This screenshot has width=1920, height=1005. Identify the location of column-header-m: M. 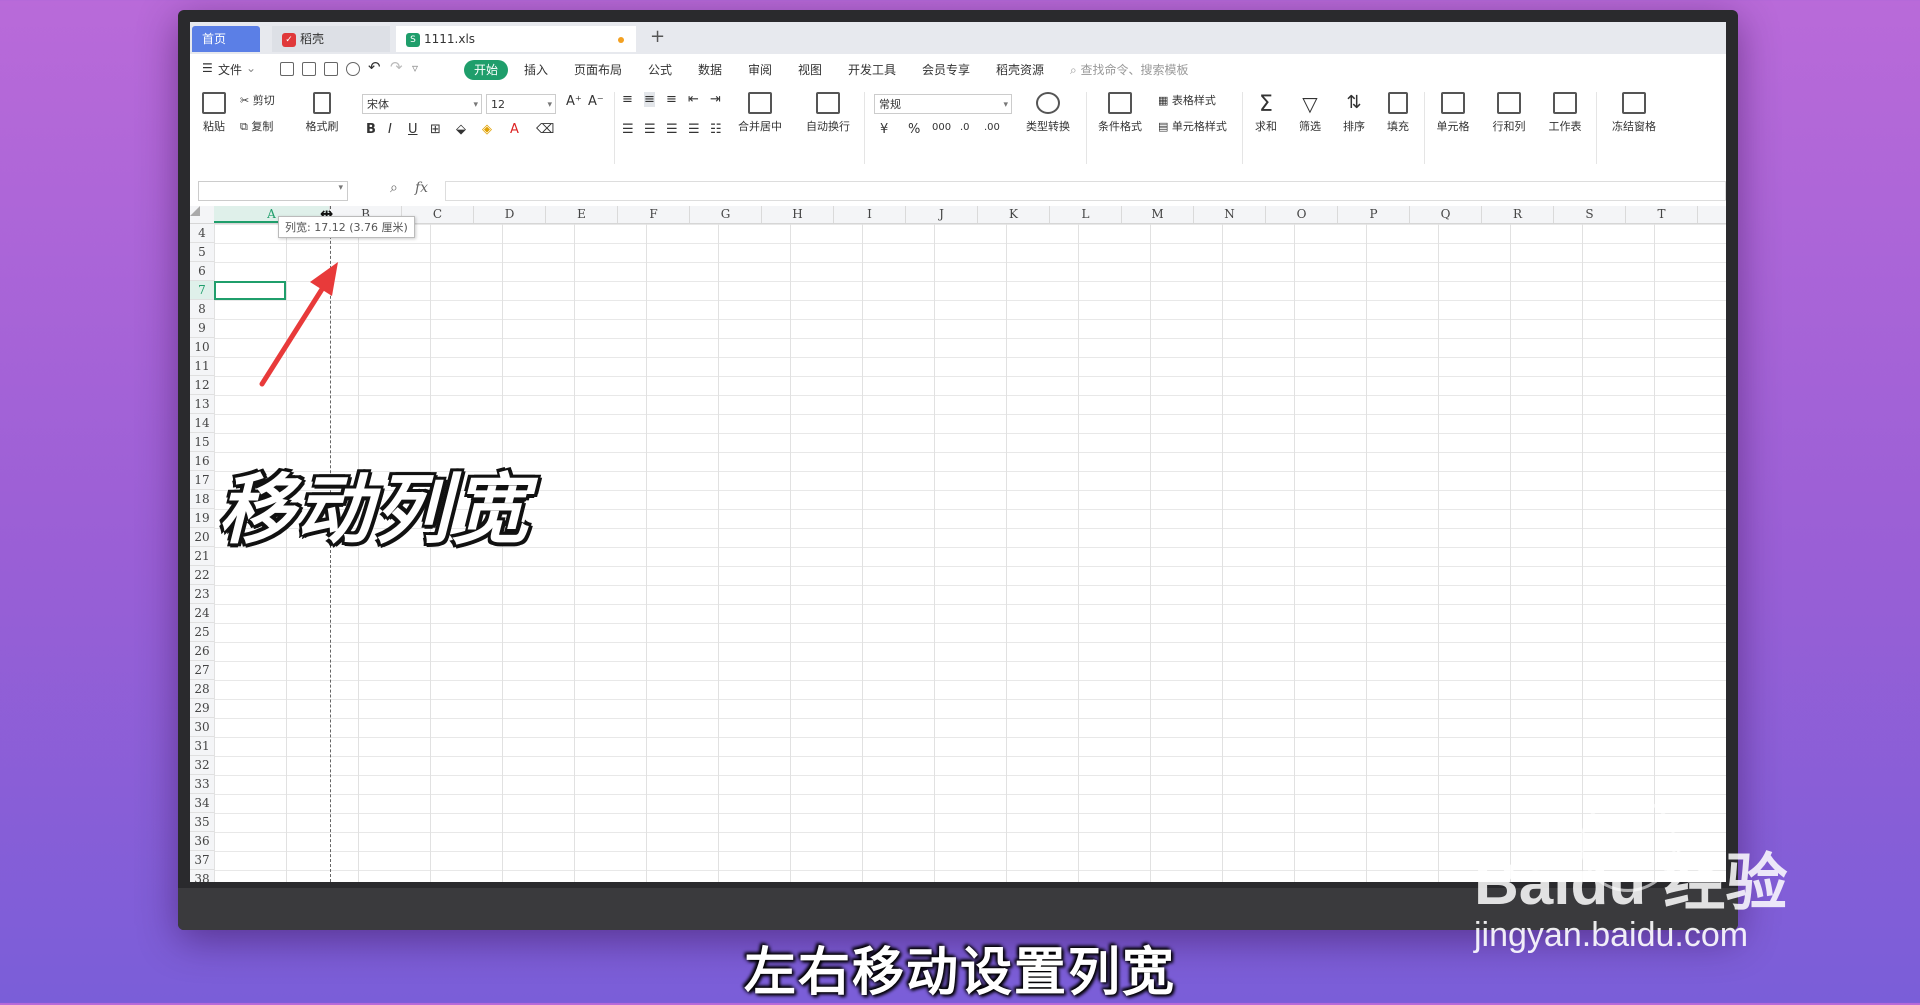
(1158, 214).